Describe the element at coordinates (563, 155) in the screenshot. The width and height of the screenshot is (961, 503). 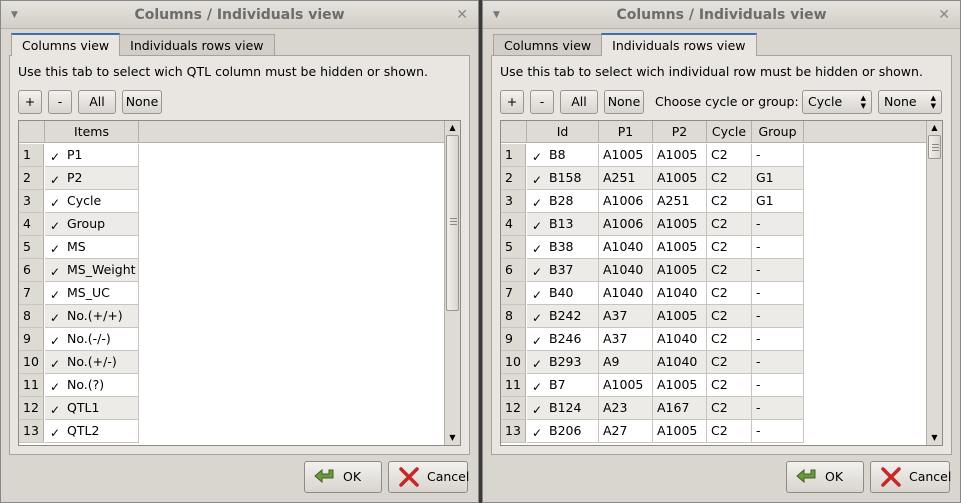
I see `id-cell: ✓ B8` at that location.